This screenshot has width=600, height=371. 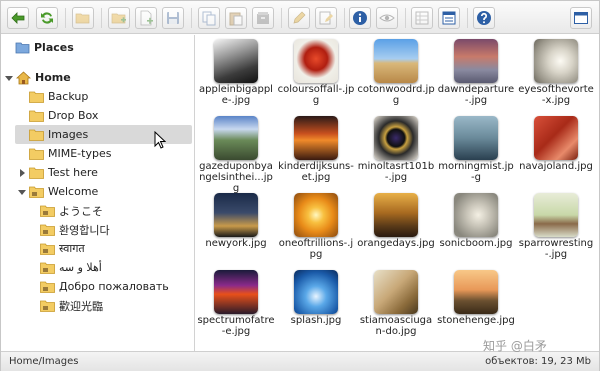 What do you see at coordinates (556, 227) in the screenshot?
I see `file-tile: sparrowresting-.jpg` at bounding box center [556, 227].